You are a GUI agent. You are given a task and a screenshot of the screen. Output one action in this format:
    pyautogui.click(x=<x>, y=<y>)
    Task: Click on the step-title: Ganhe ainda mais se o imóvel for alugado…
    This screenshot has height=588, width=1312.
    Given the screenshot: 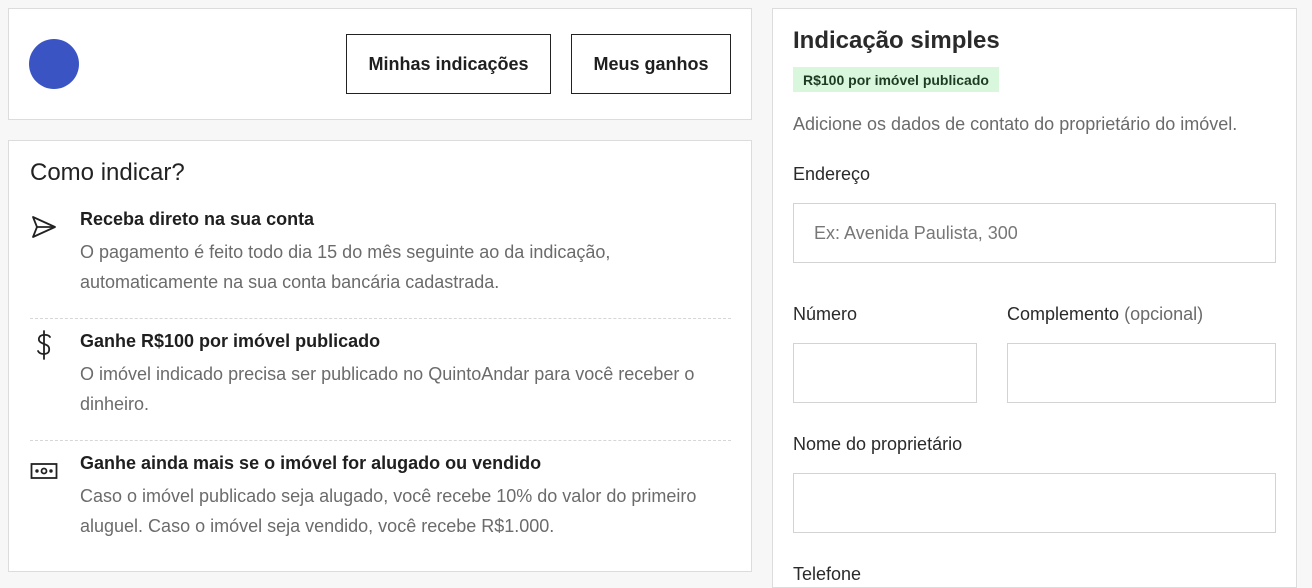 What is the action you would take?
    pyautogui.click(x=311, y=463)
    